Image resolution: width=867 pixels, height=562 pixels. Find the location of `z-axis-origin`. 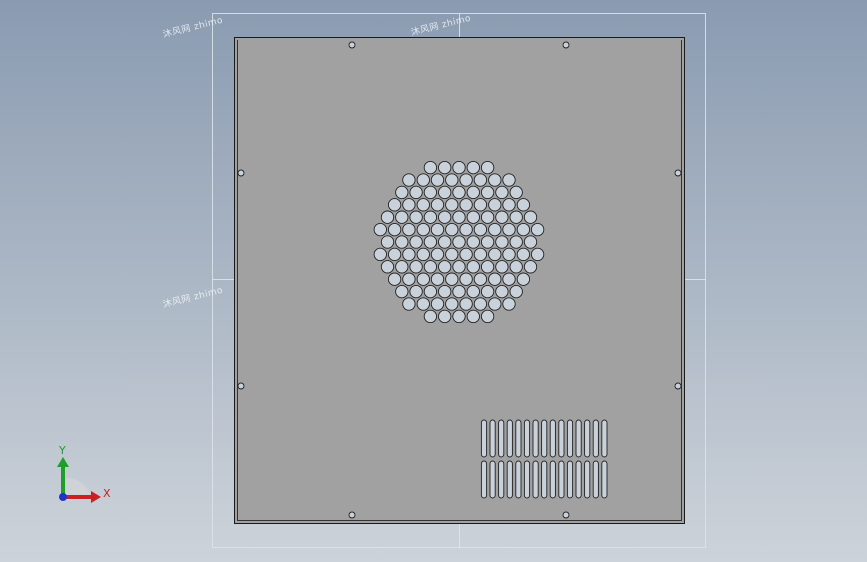

z-axis-origin is located at coordinates (63, 497).